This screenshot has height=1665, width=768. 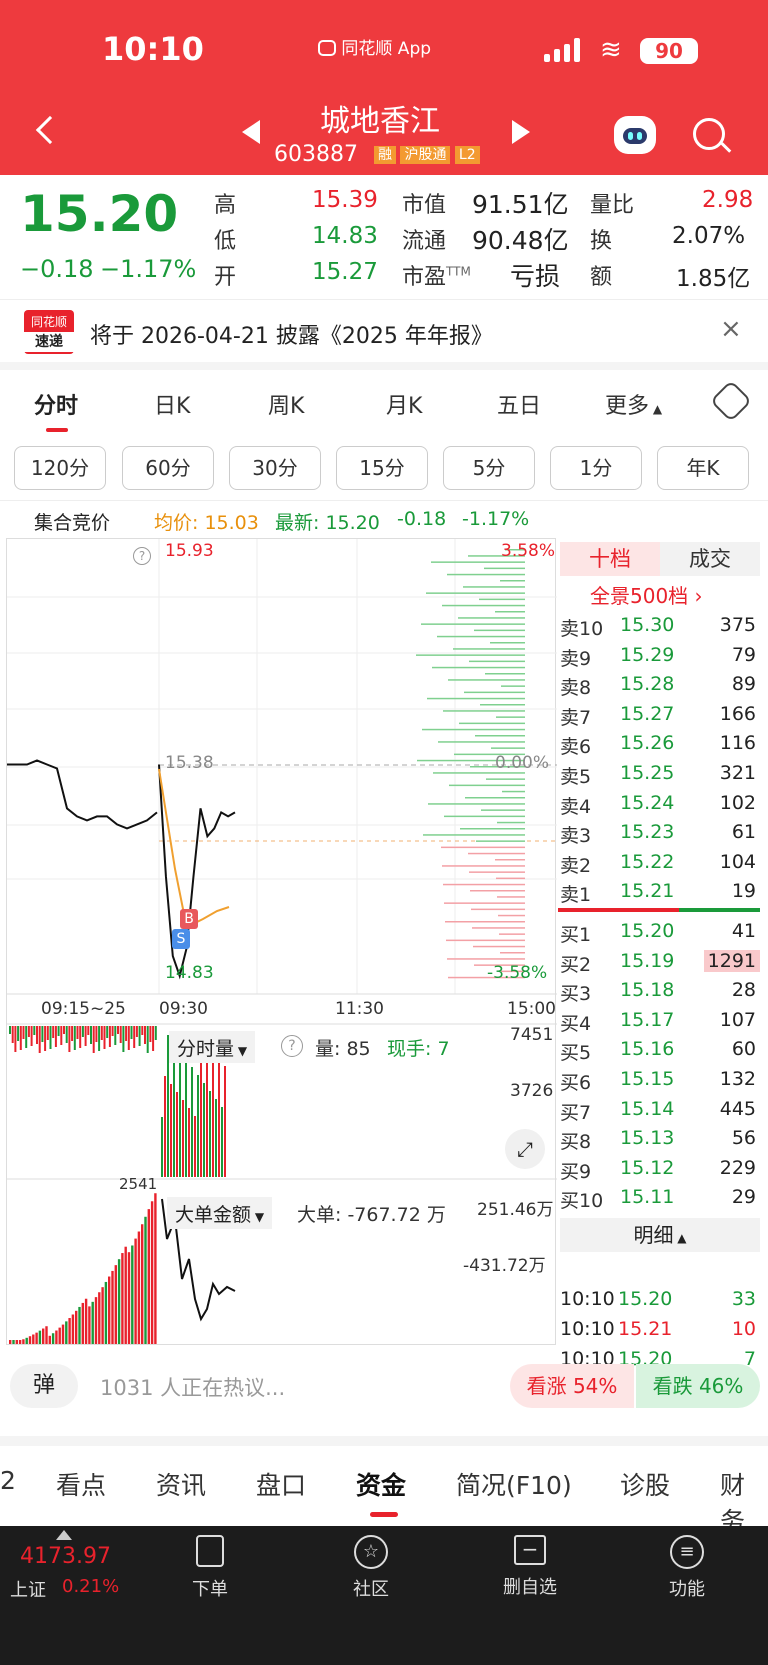 What do you see at coordinates (519, 404) in the screenshot?
I see `tab-five-day: 五日` at bounding box center [519, 404].